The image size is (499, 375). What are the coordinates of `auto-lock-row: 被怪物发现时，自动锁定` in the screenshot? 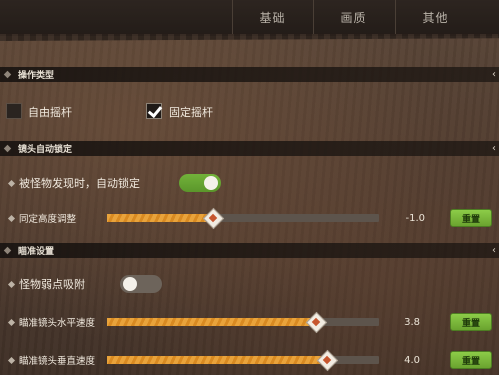 It's located at (249, 183).